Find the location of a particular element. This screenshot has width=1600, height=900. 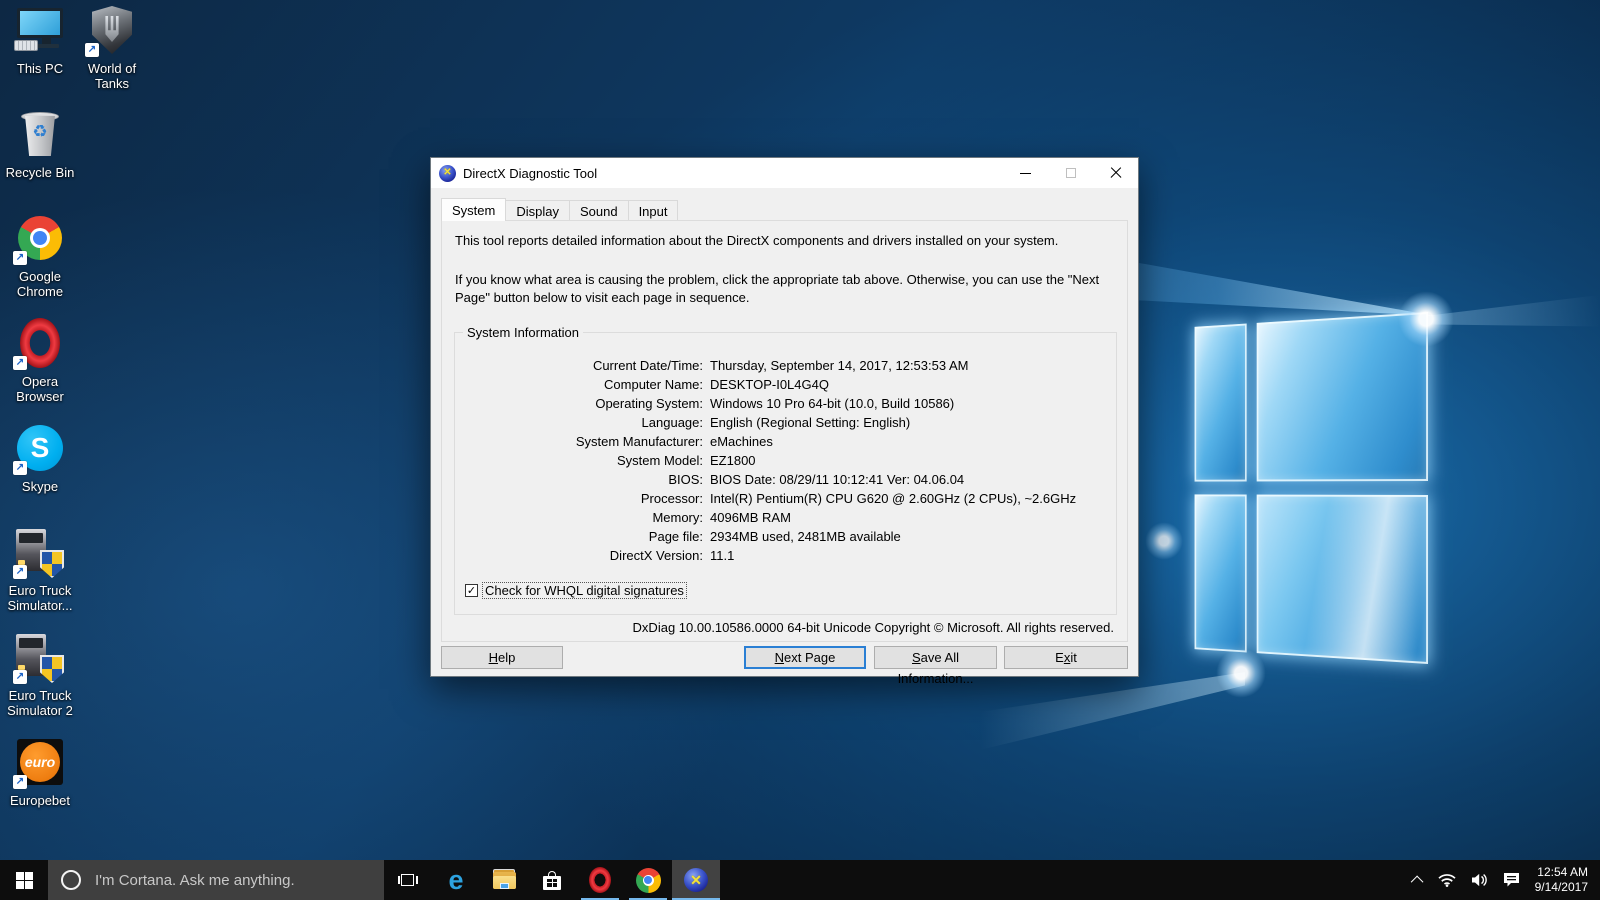

info-value: DESKTOP-I0L4G4Q is located at coordinates (769, 384).